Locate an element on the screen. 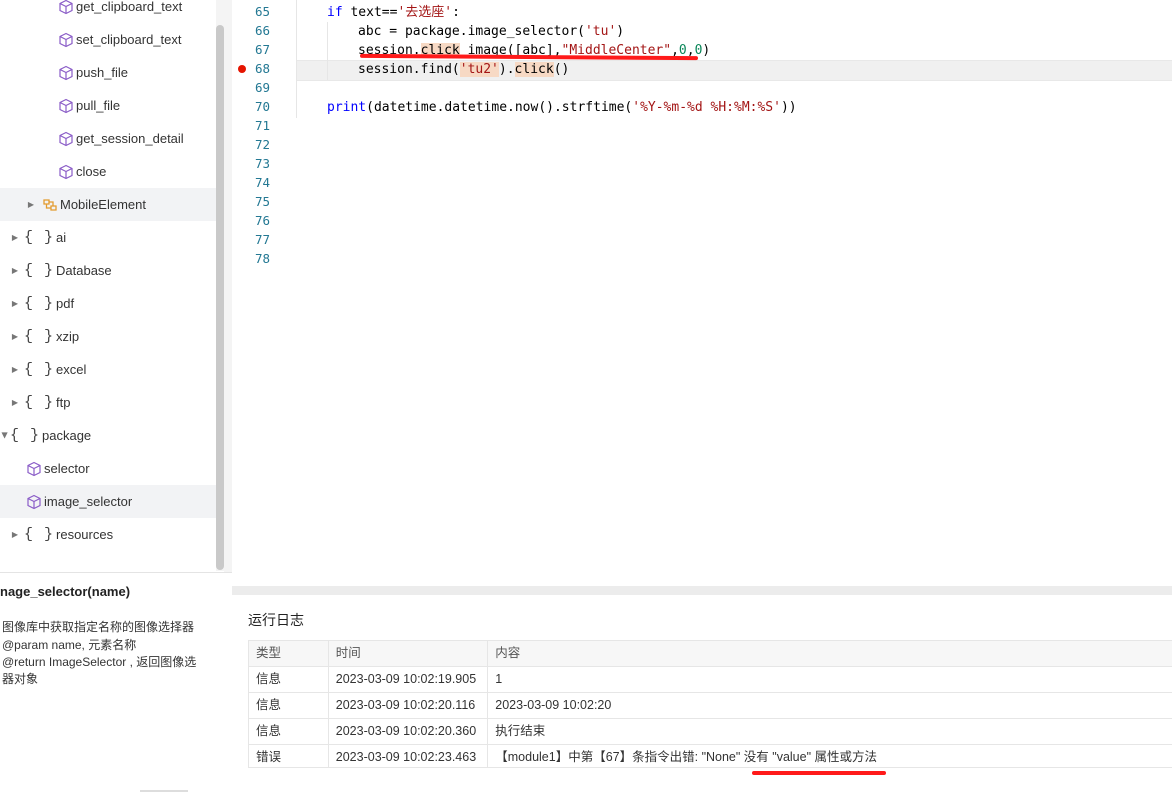  tree-item-label: xzip is located at coordinates (68, 336).